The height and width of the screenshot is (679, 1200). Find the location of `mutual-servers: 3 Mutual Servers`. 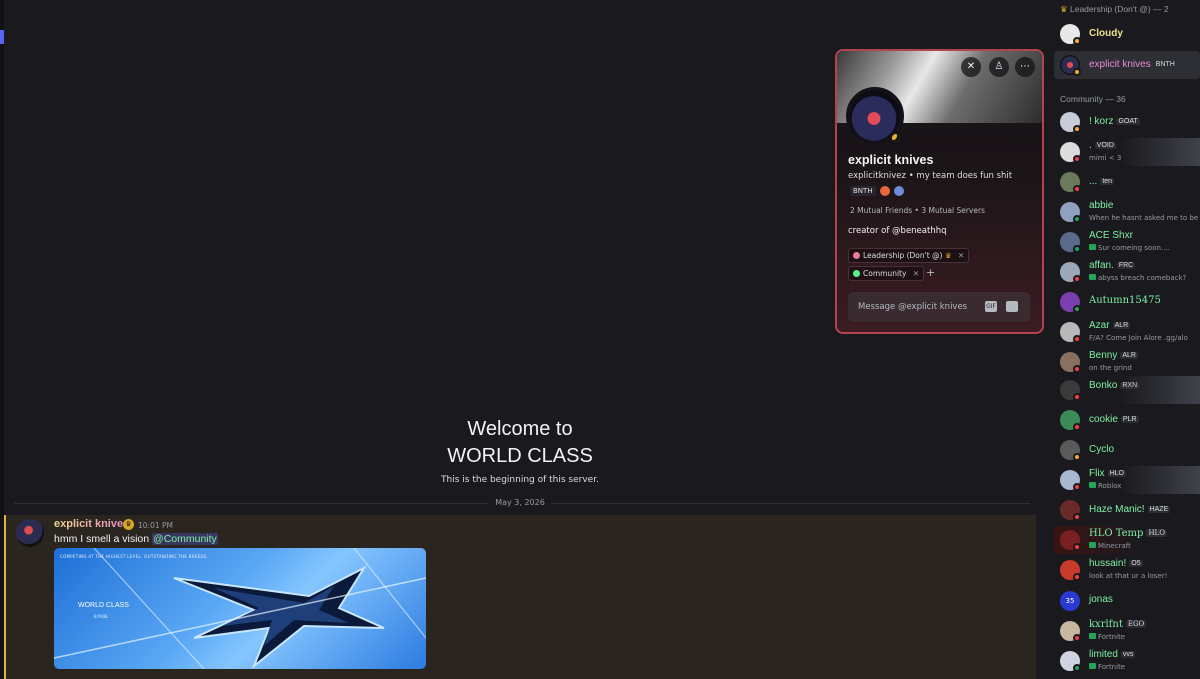

mutual-servers: 3 Mutual Servers is located at coordinates (953, 210).